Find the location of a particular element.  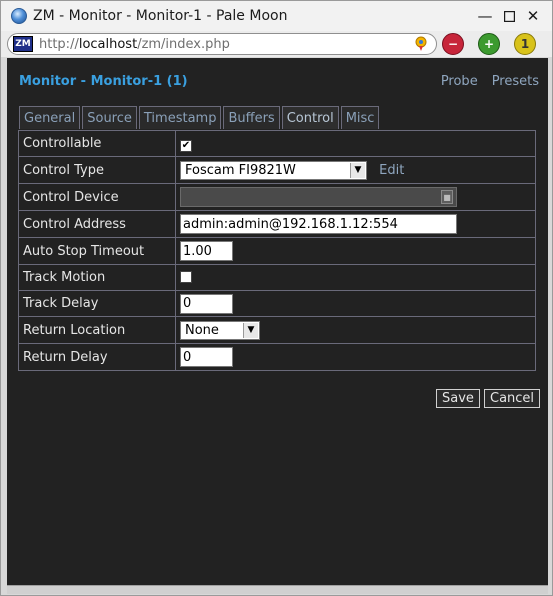

control-address-input: admin:admin@192.168.1.12:554 is located at coordinates (318, 224).